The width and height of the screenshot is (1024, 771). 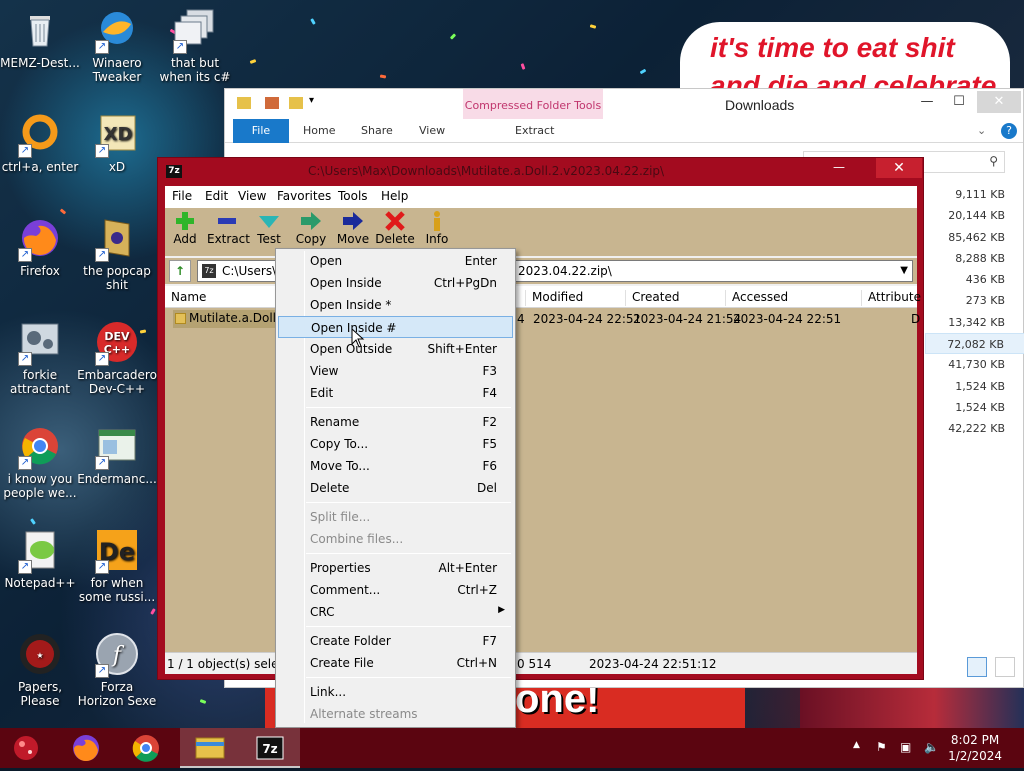 What do you see at coordinates (959, 102) in the screenshot?
I see `maximize-icon: ☐` at bounding box center [959, 102].